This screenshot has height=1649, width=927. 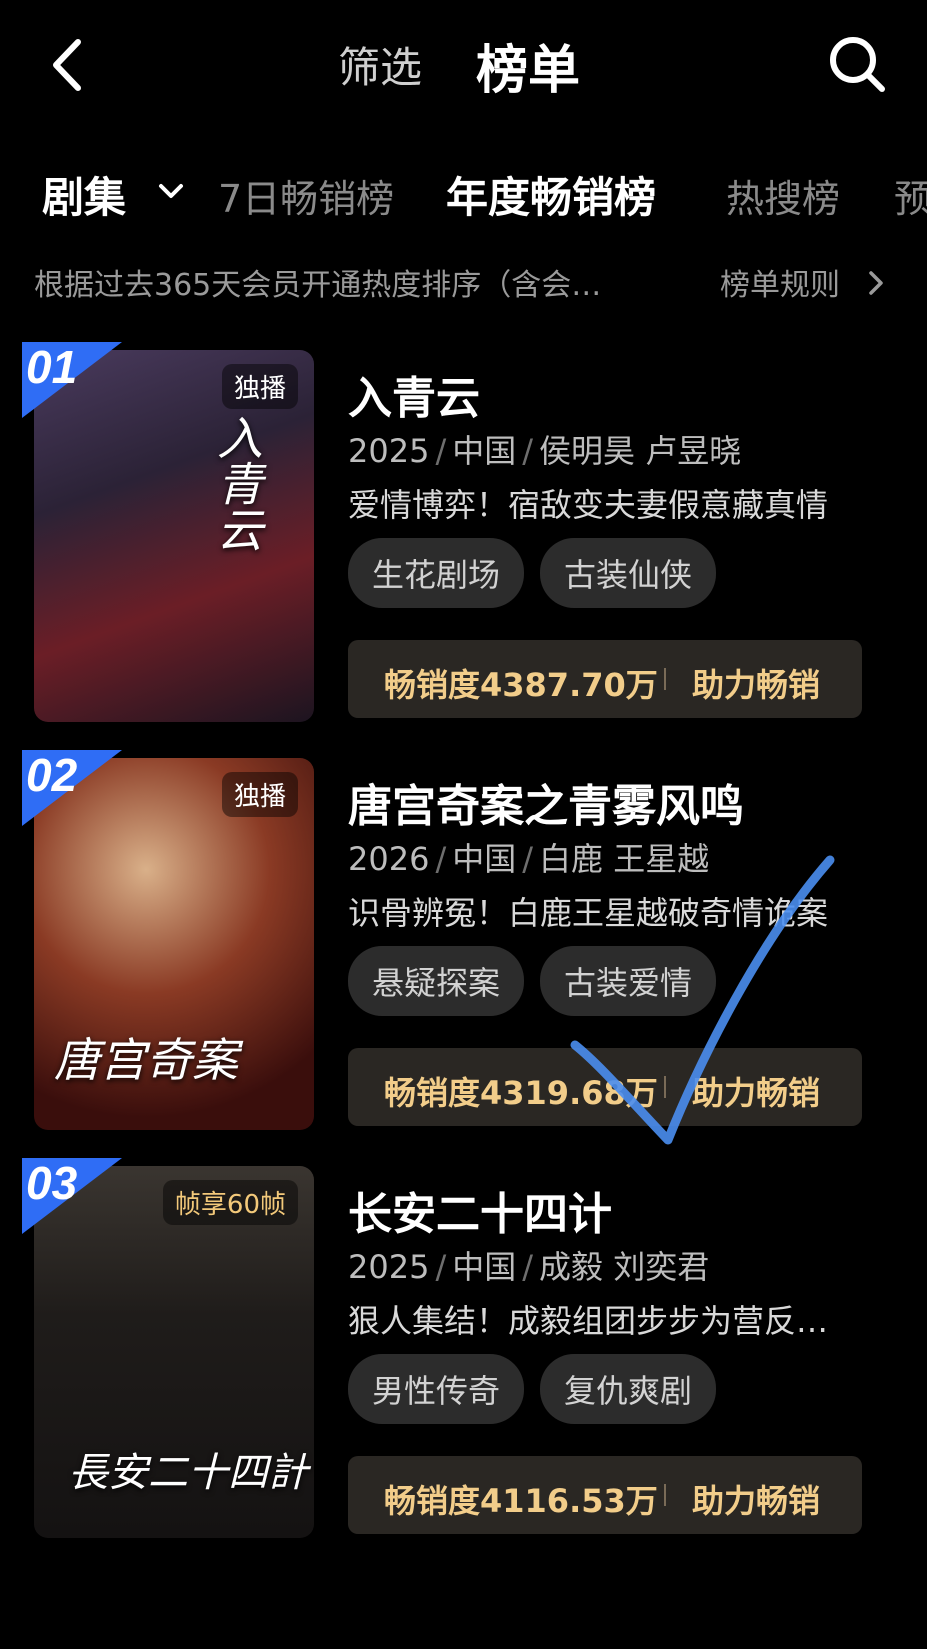 I want to click on sales-value: 畅销度4387.70万, so click(x=521, y=685).